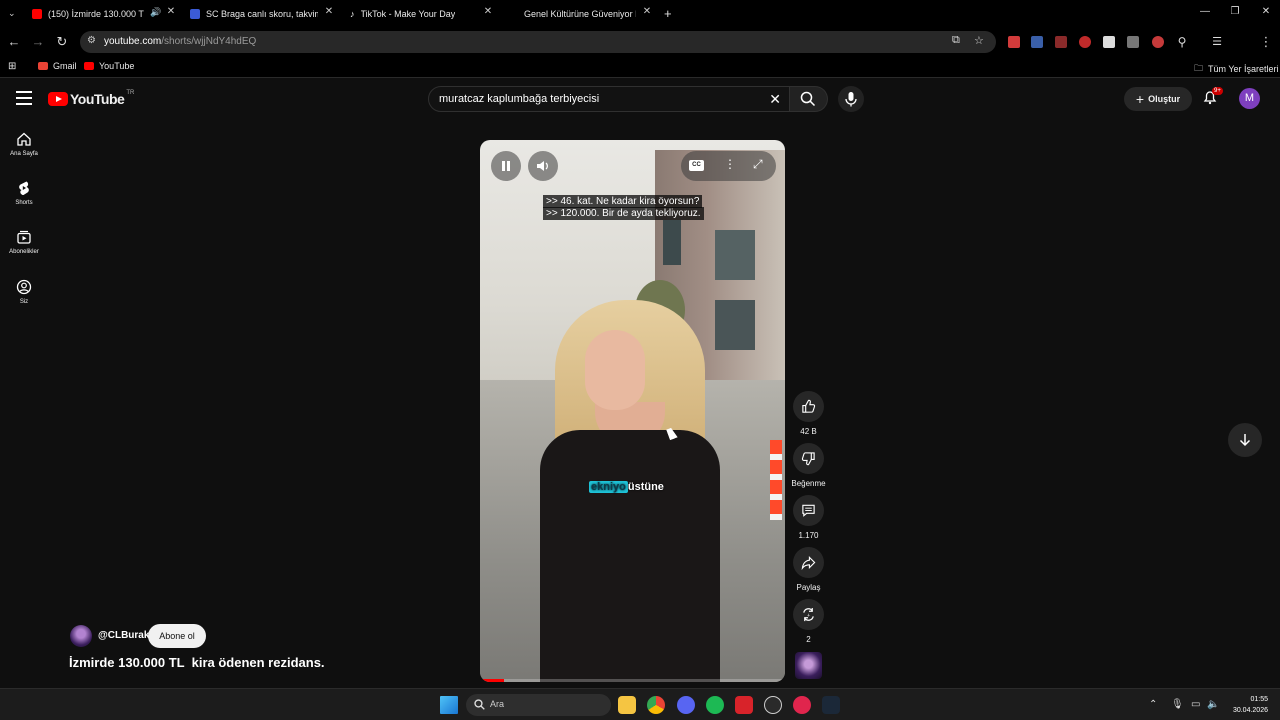 The width and height of the screenshot is (1280, 720). I want to click on subtitle-line: >> 120.000. Bir de ayda tekliyoruz., so click(623, 213).